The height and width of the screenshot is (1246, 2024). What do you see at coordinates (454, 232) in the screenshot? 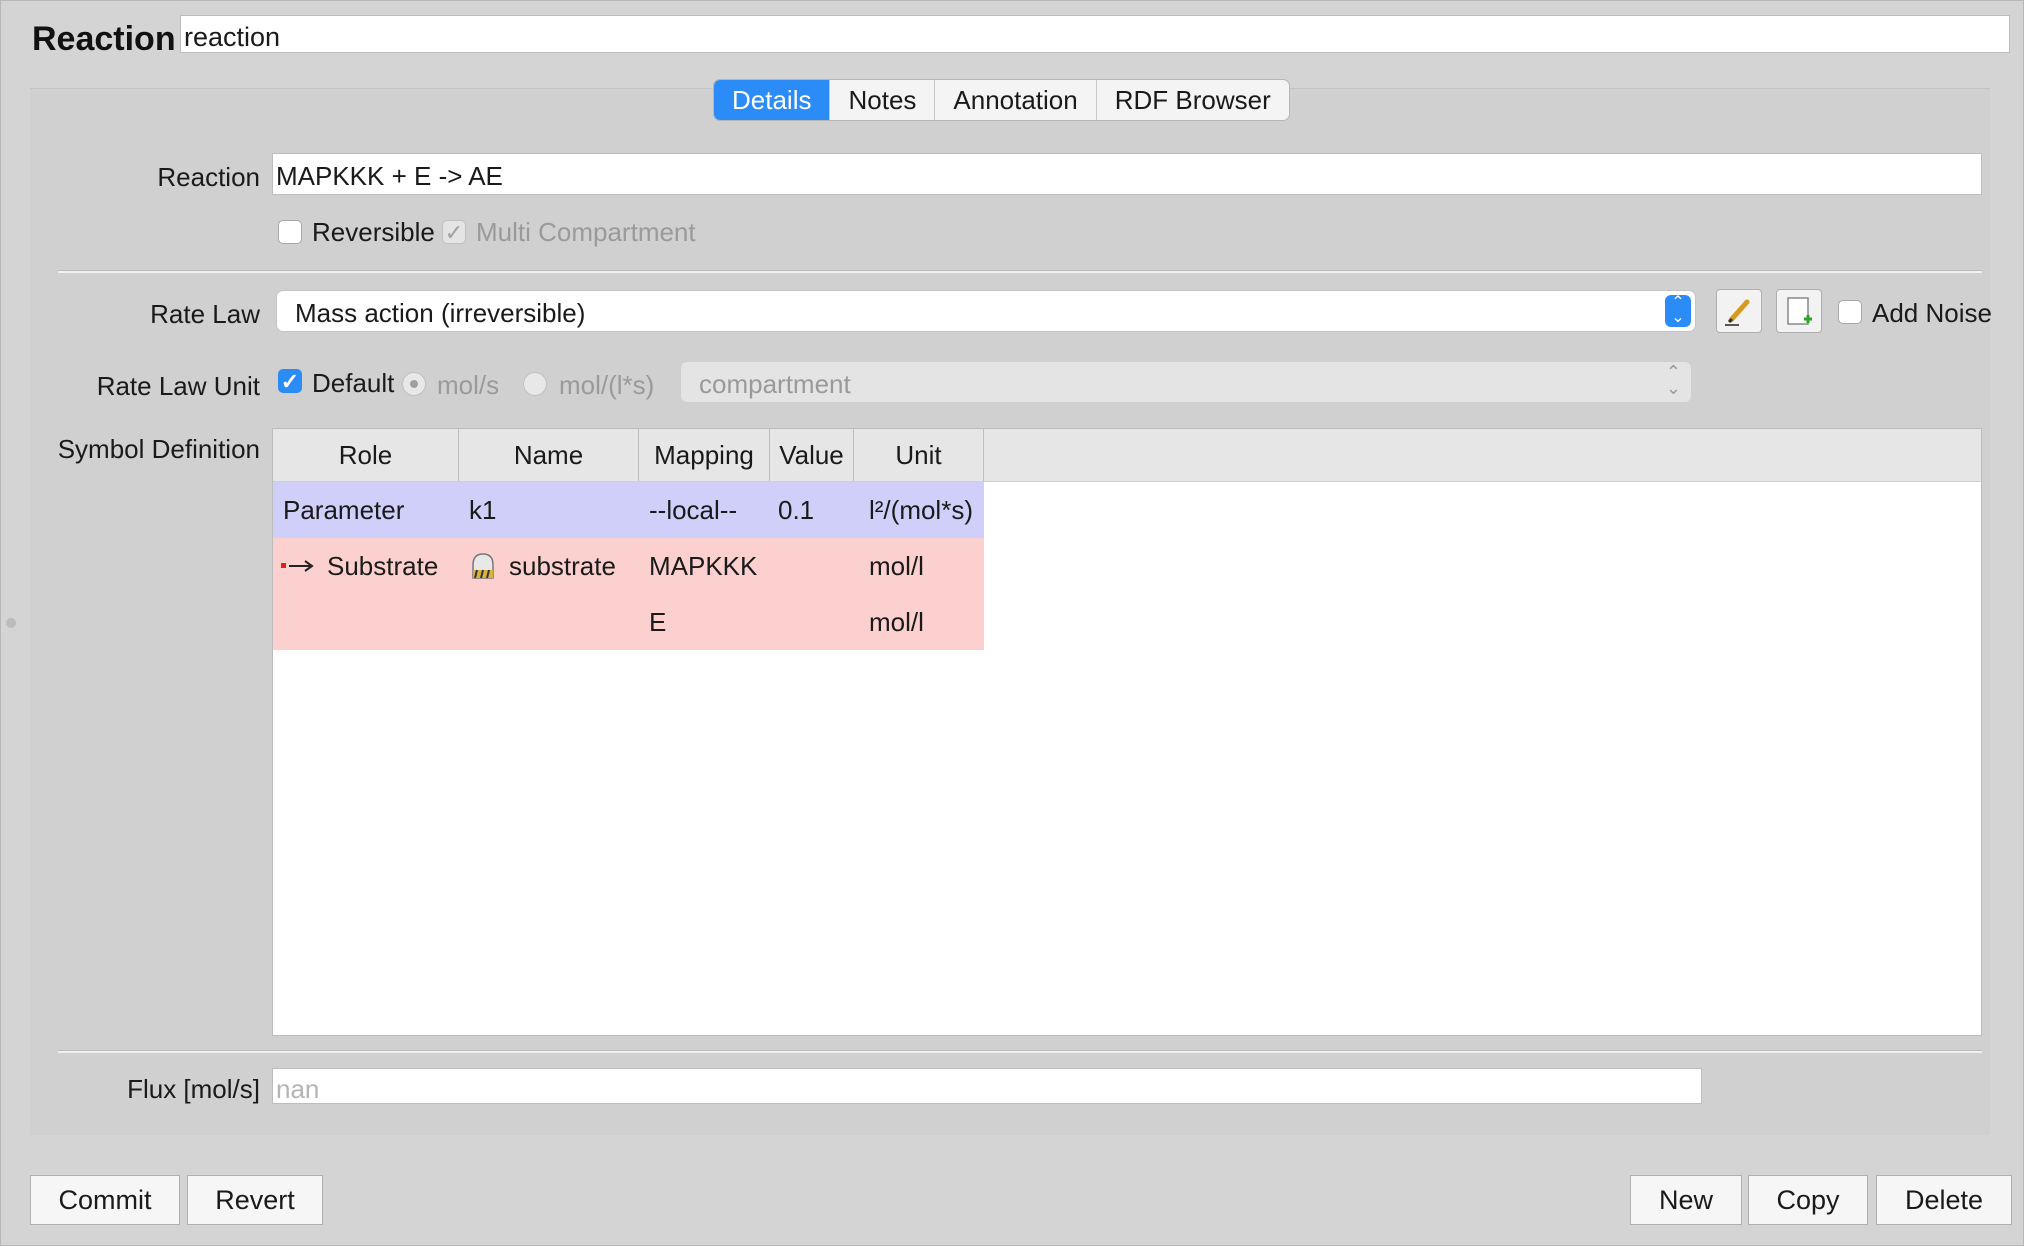
I see `multi-compartment-checkbox: ✓` at bounding box center [454, 232].